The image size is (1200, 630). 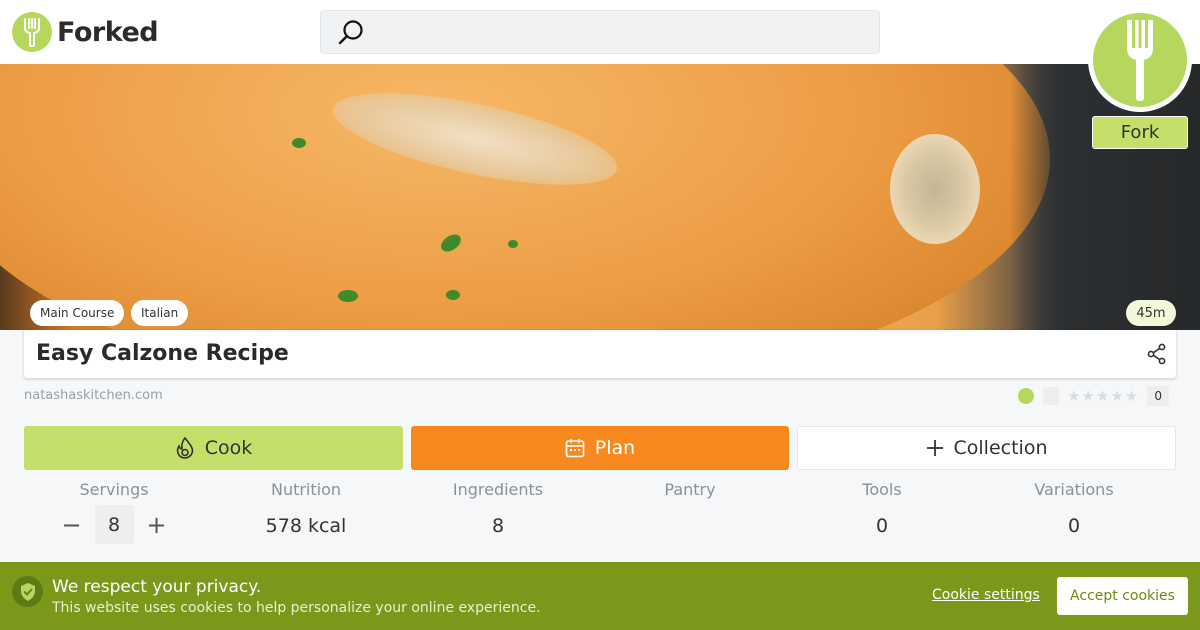 I want to click on plus-icon, so click(x=934, y=448).